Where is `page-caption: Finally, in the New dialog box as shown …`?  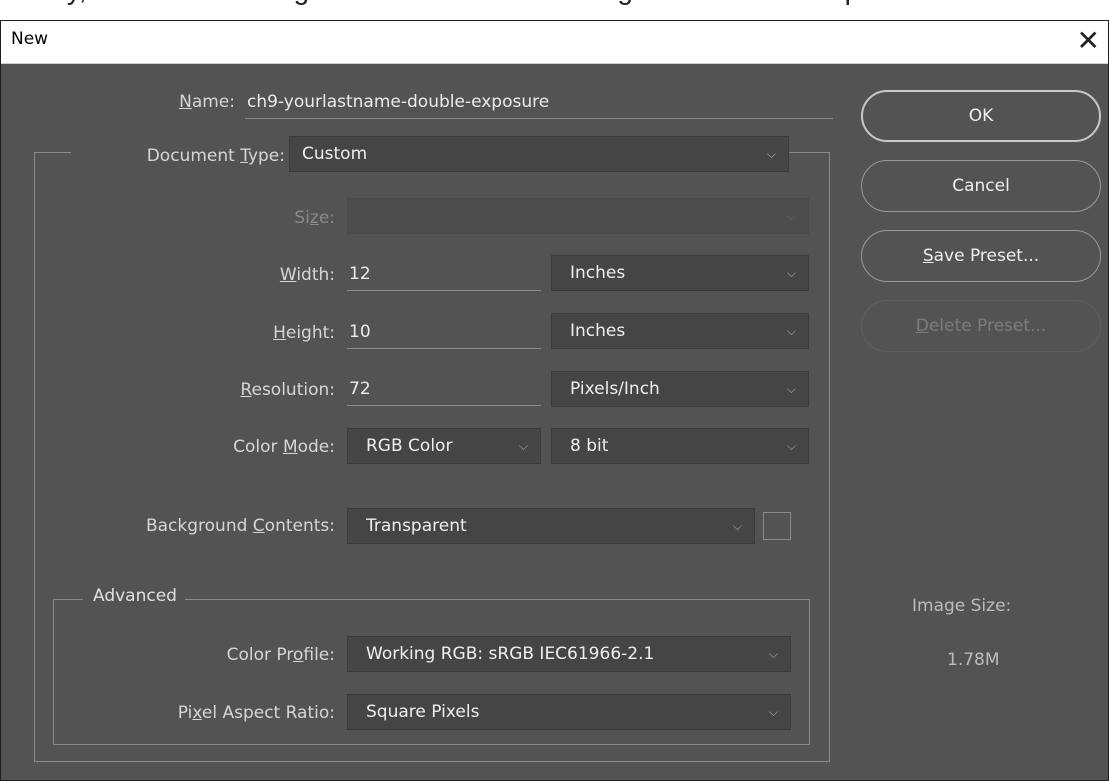 page-caption: Finally, in the New dialog box as shown … is located at coordinates (554, 7).